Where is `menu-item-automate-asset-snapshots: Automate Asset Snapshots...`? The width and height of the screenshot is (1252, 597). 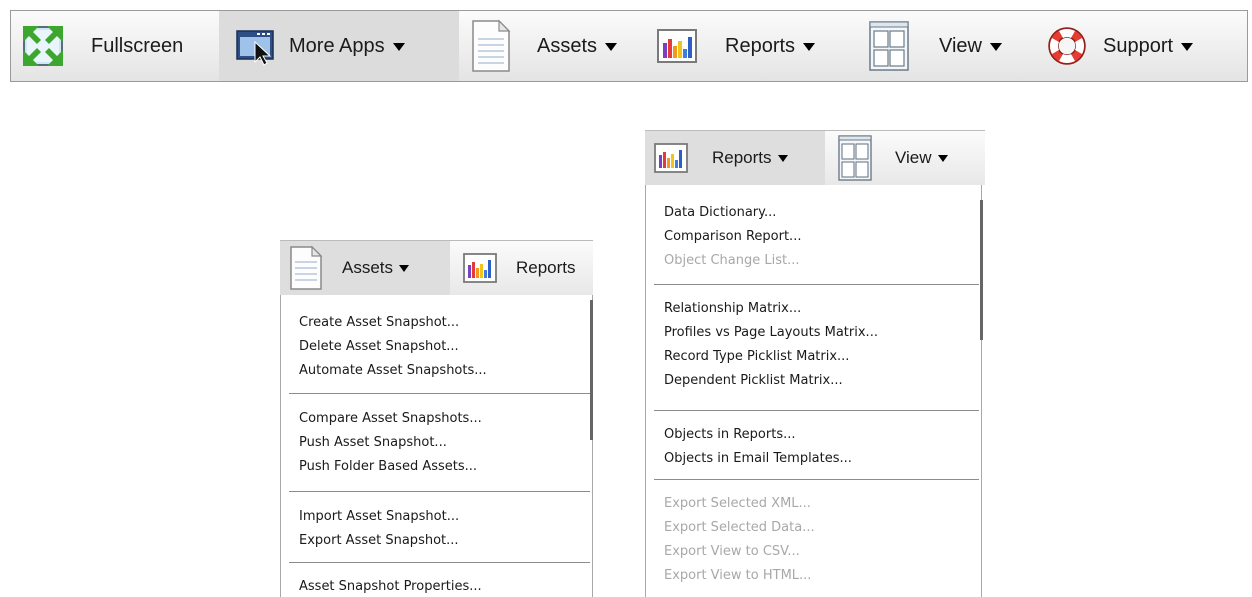 menu-item-automate-asset-snapshots: Automate Asset Snapshots... is located at coordinates (393, 370).